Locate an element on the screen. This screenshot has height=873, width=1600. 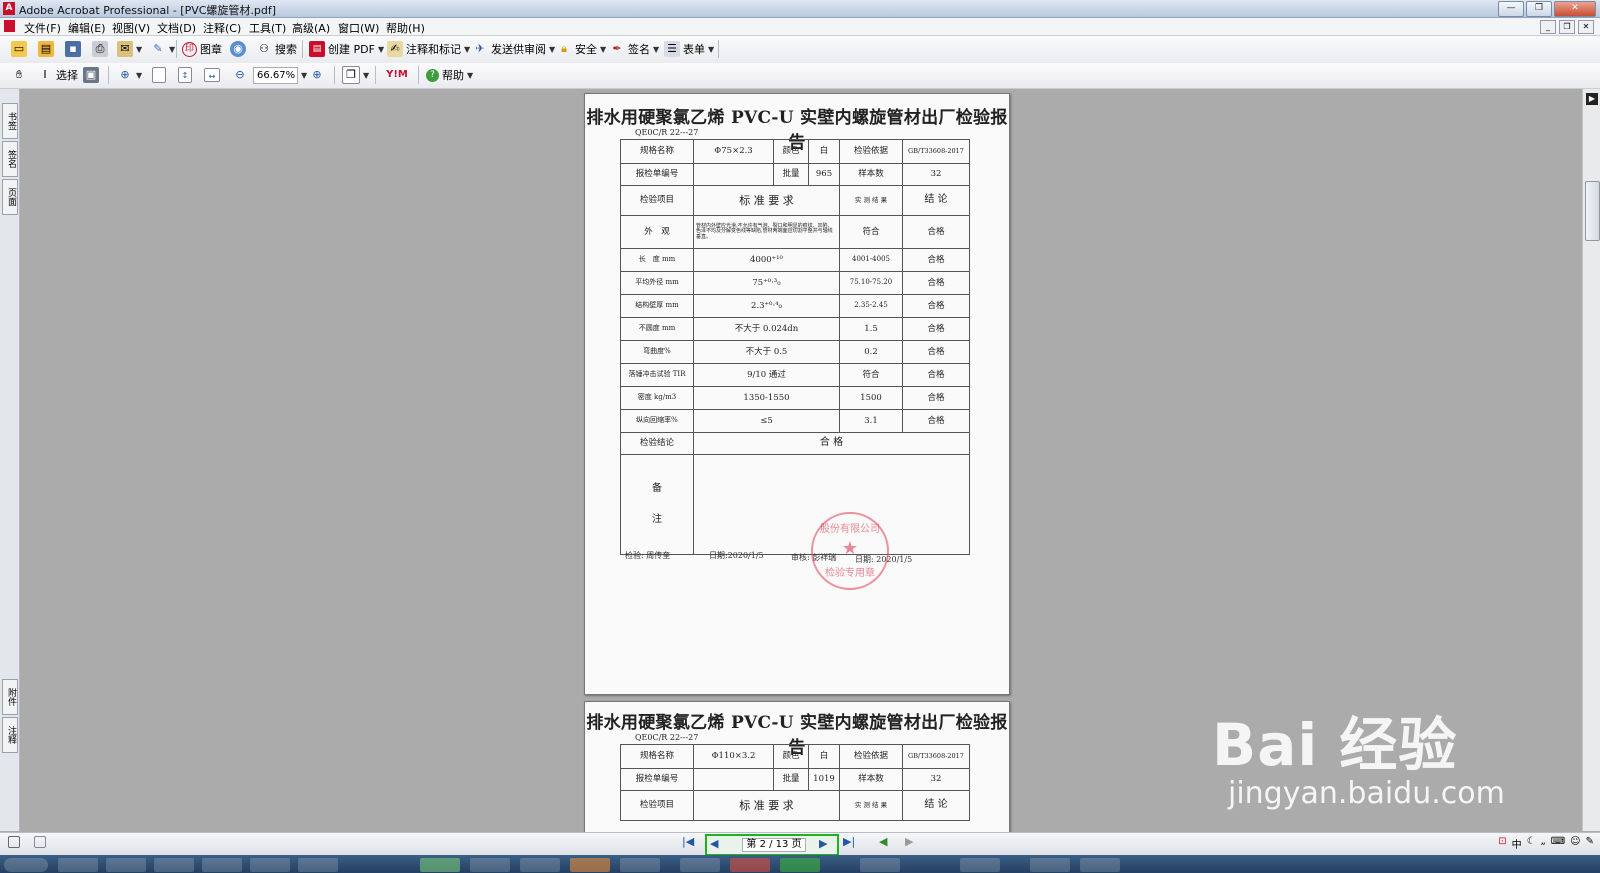
menu-document: 文档(D) is located at coordinates (176, 28).